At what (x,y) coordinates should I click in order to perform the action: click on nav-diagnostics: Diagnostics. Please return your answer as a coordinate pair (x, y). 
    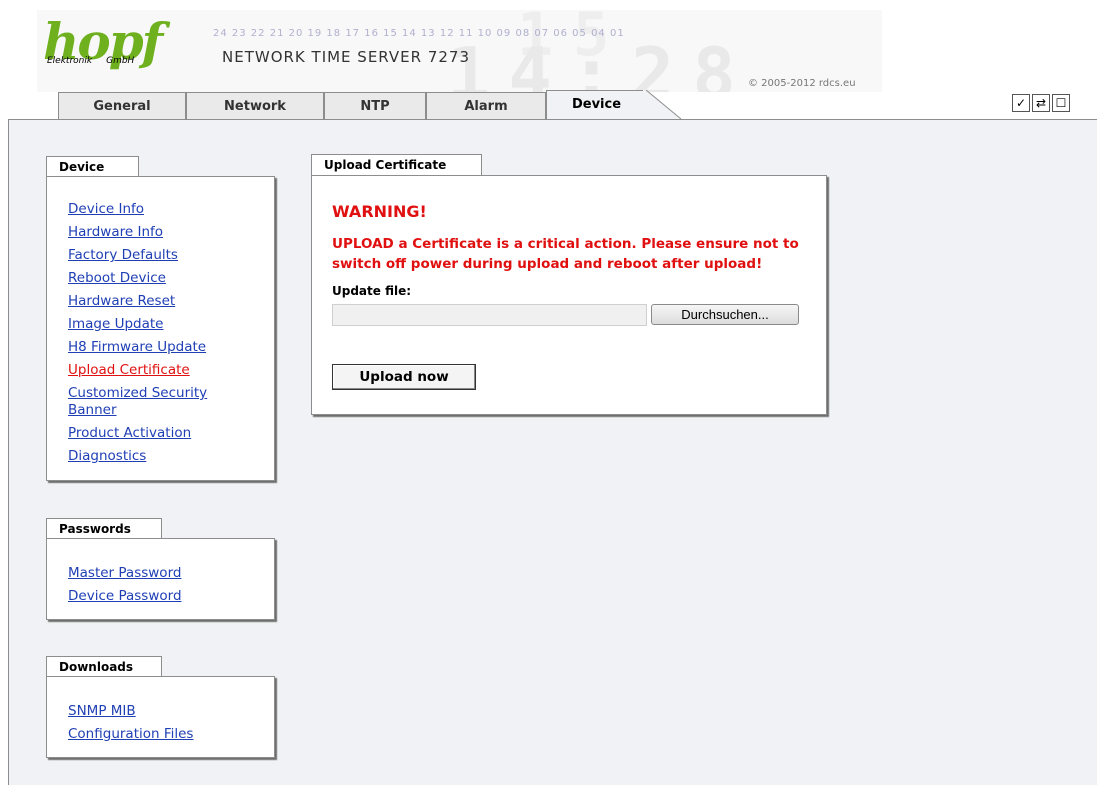
    Looking at the image, I should click on (107, 456).